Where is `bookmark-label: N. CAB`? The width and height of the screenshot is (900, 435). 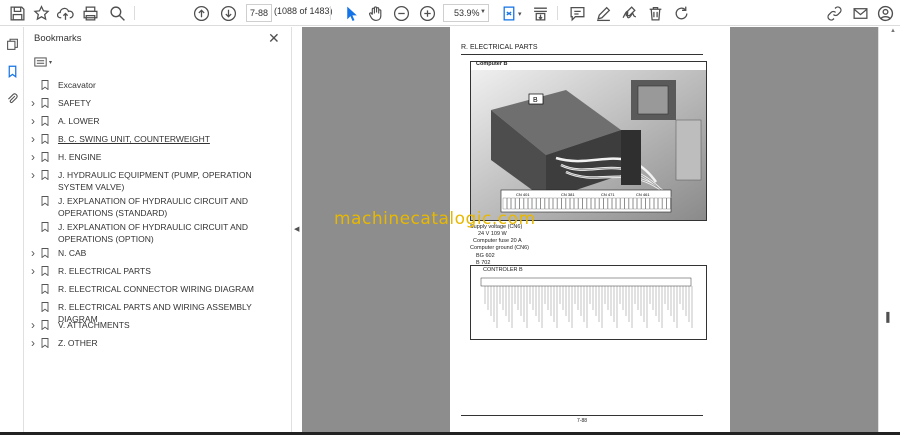 bookmark-label: N. CAB is located at coordinates (72, 253).